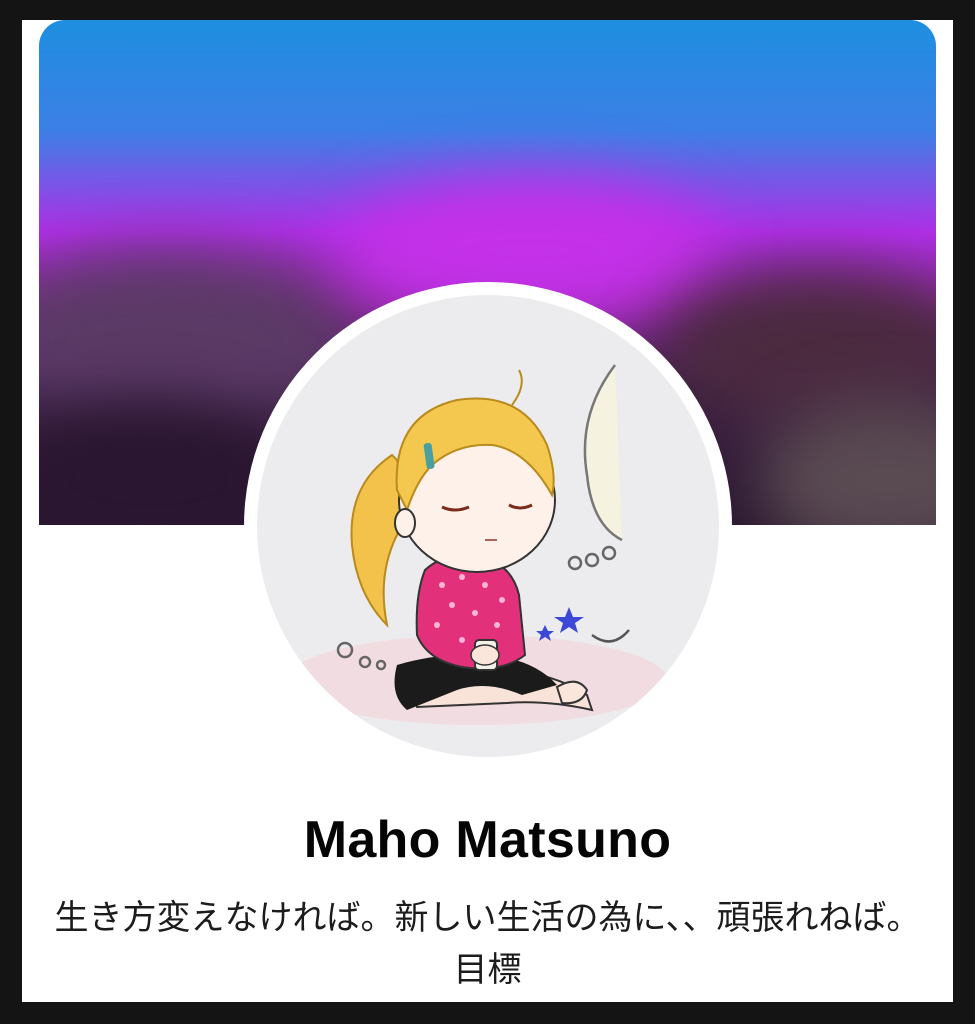 Image resolution: width=975 pixels, height=1024 pixels. Describe the element at coordinates (477, 544) in the screenshot. I see `cartoon-girl-avatar-icon` at that location.